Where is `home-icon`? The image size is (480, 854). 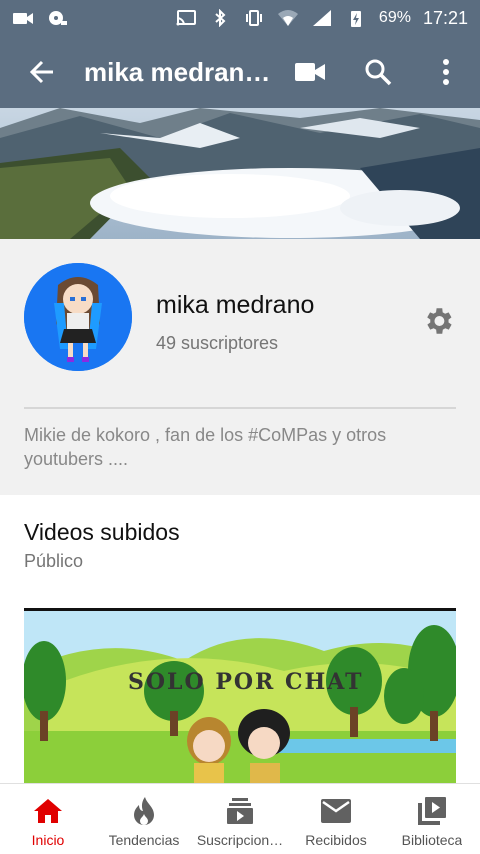 home-icon is located at coordinates (48, 811).